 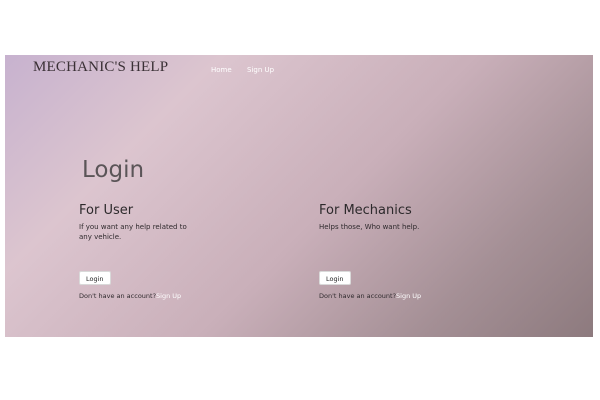 I want to click on mechanic-card-heading: For Mechanics, so click(x=365, y=210).